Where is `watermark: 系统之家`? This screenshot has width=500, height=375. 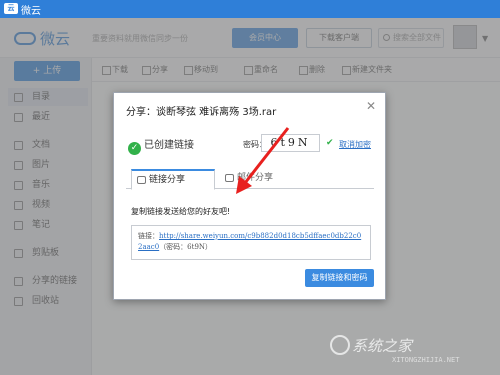 watermark: 系统之家 is located at coordinates (382, 346).